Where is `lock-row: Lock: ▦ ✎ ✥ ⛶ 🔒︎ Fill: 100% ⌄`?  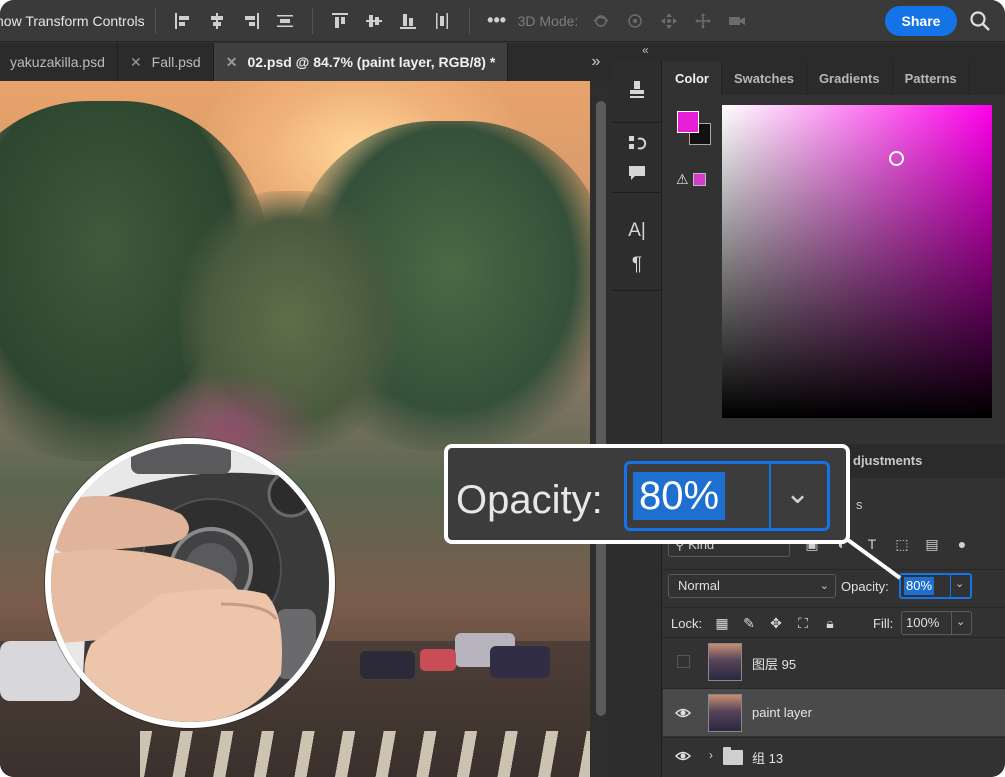 lock-row: Lock: ▦ ✎ ✥ ⛶ 🔒︎ Fill: 100% ⌄ is located at coordinates (834, 622).